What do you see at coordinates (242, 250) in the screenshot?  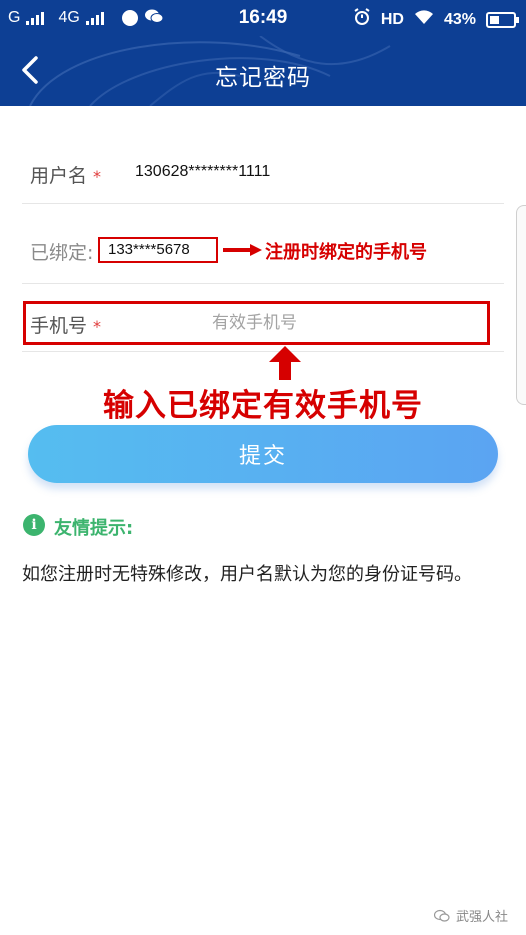 I see `arrow-right-icon` at bounding box center [242, 250].